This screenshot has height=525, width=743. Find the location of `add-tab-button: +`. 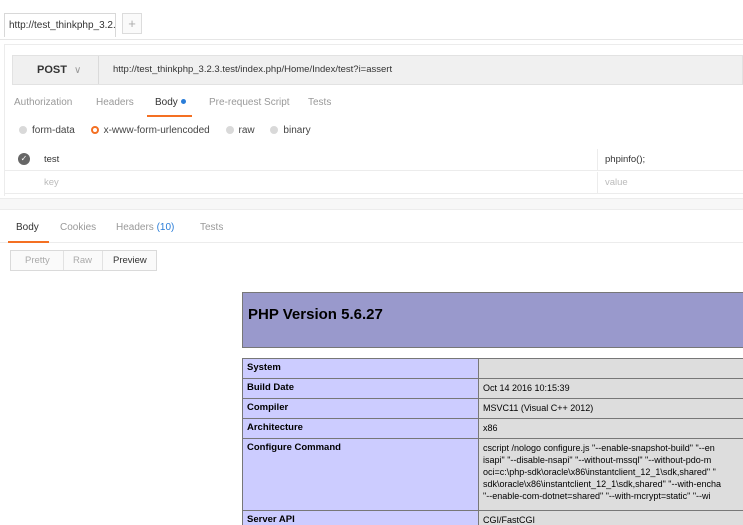

add-tab-button: + is located at coordinates (132, 23).